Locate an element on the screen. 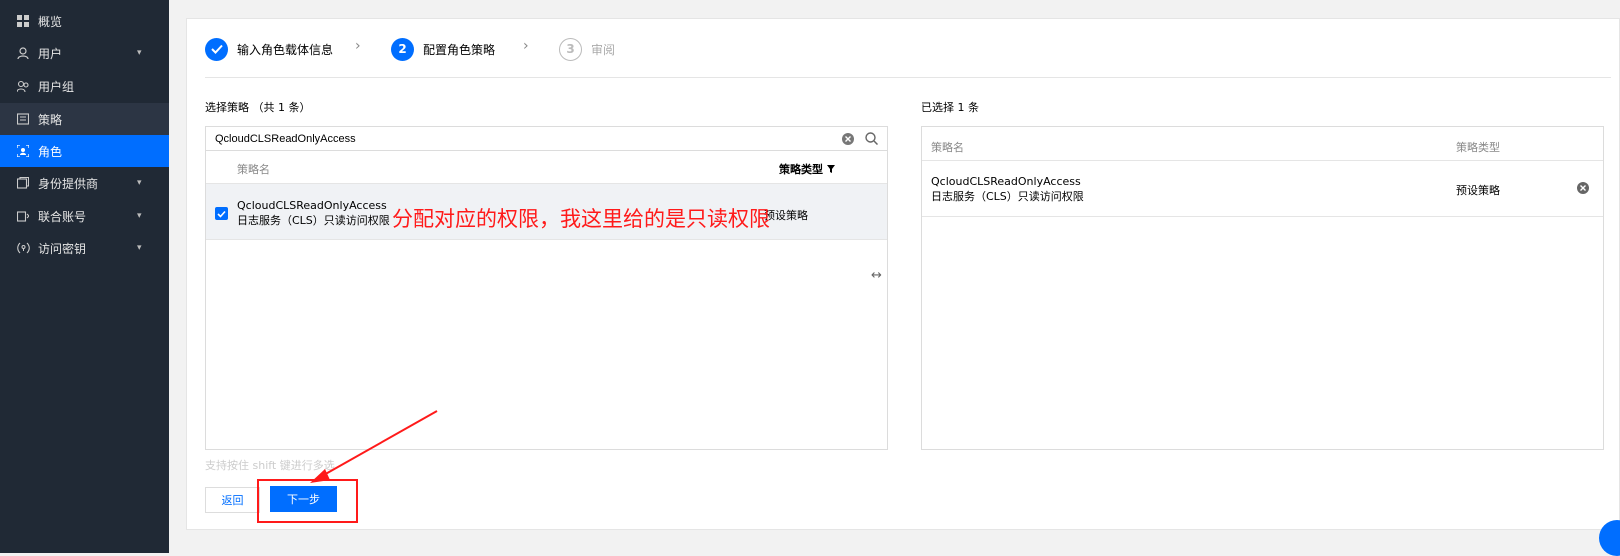 The height and width of the screenshot is (556, 1620). search-icon is located at coordinates (871, 139).